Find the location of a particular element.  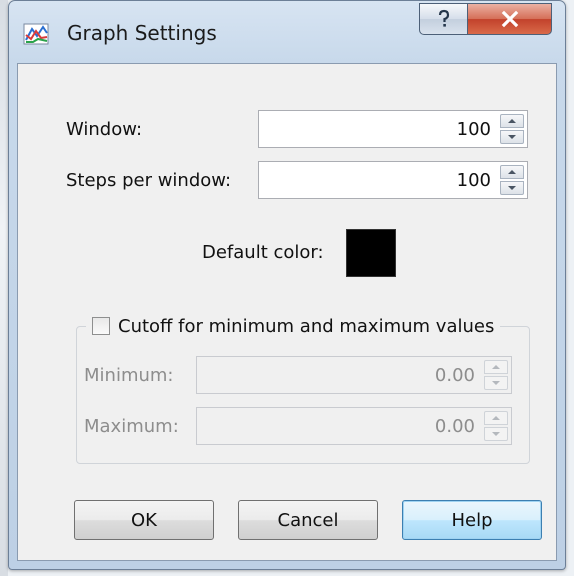

steps-decrement-button is located at coordinates (512, 188).